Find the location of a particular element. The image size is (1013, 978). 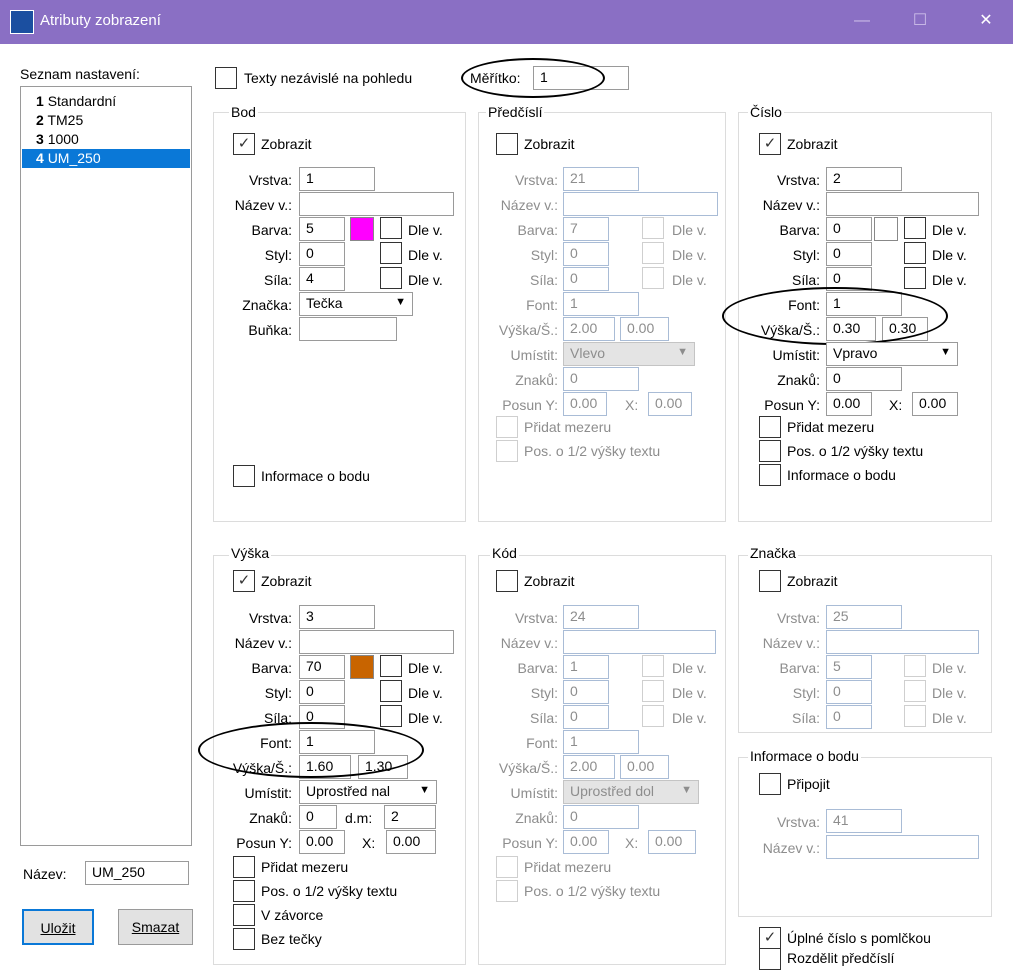

predcisli-font-input: 1 is located at coordinates (601, 304).